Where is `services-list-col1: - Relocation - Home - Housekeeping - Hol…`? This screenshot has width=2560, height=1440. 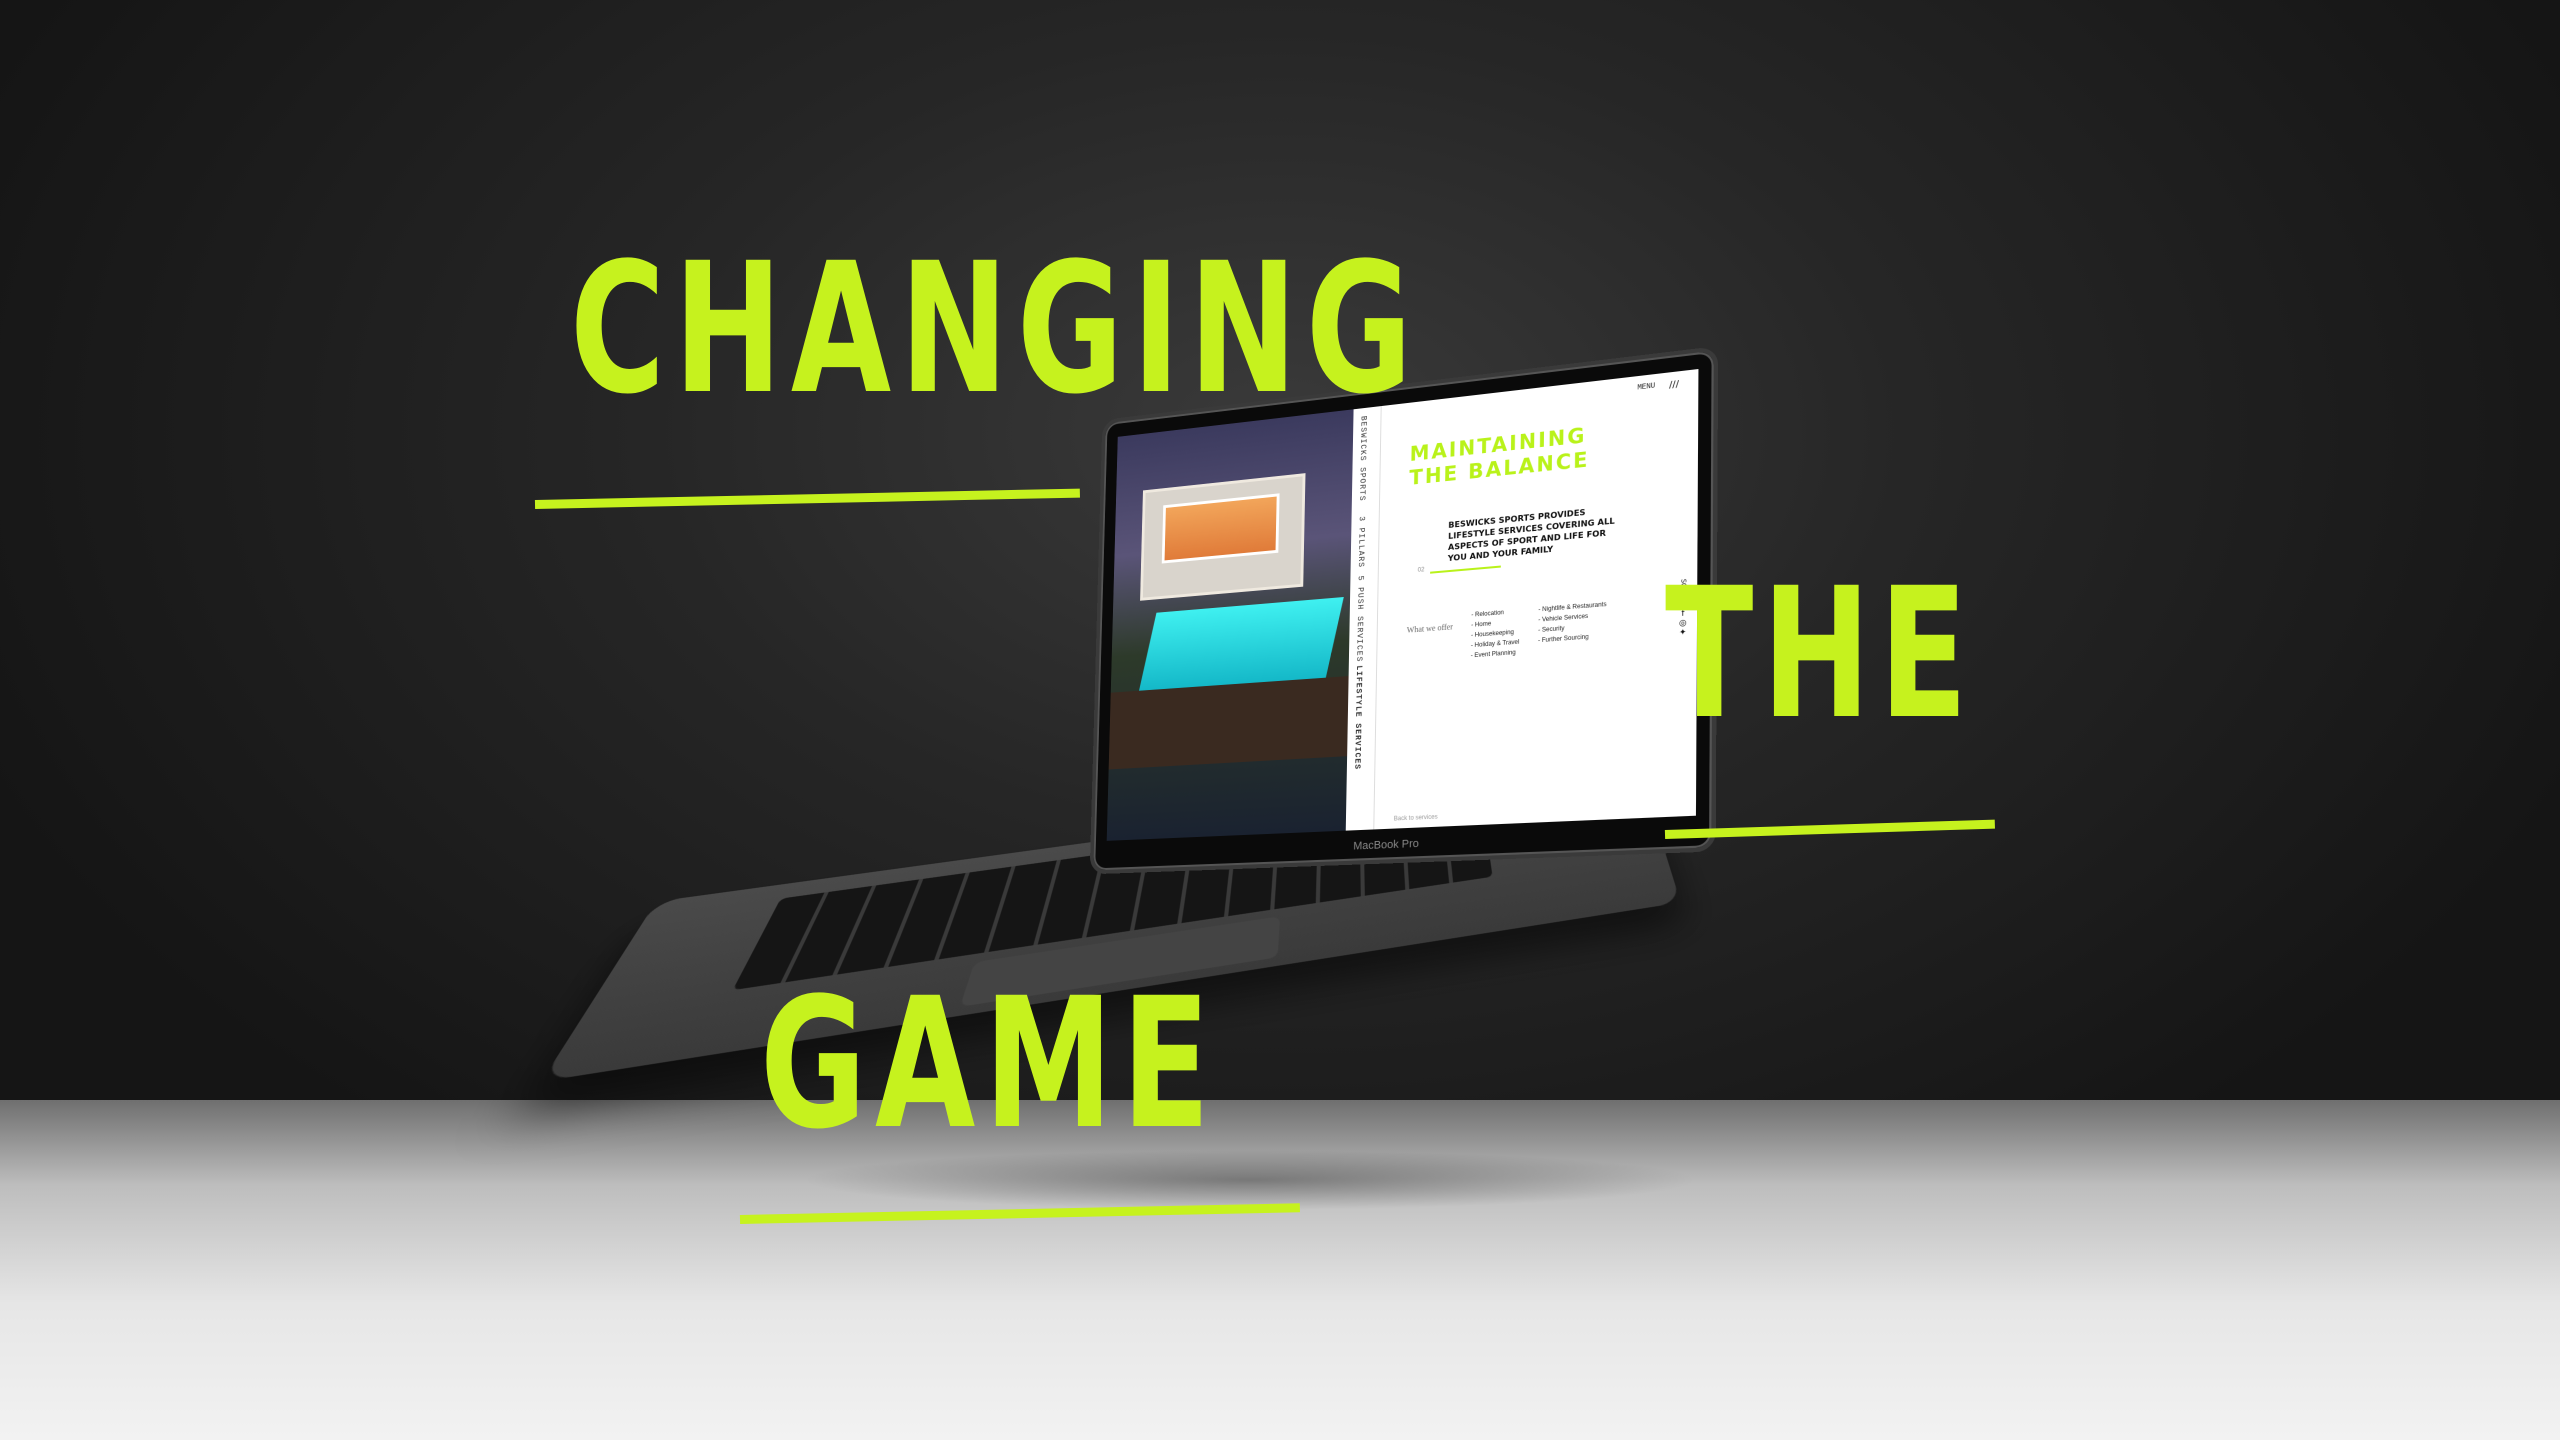
services-list-col1: - Relocation - Home - Housekeeping - Hol… is located at coordinates (1495, 634).